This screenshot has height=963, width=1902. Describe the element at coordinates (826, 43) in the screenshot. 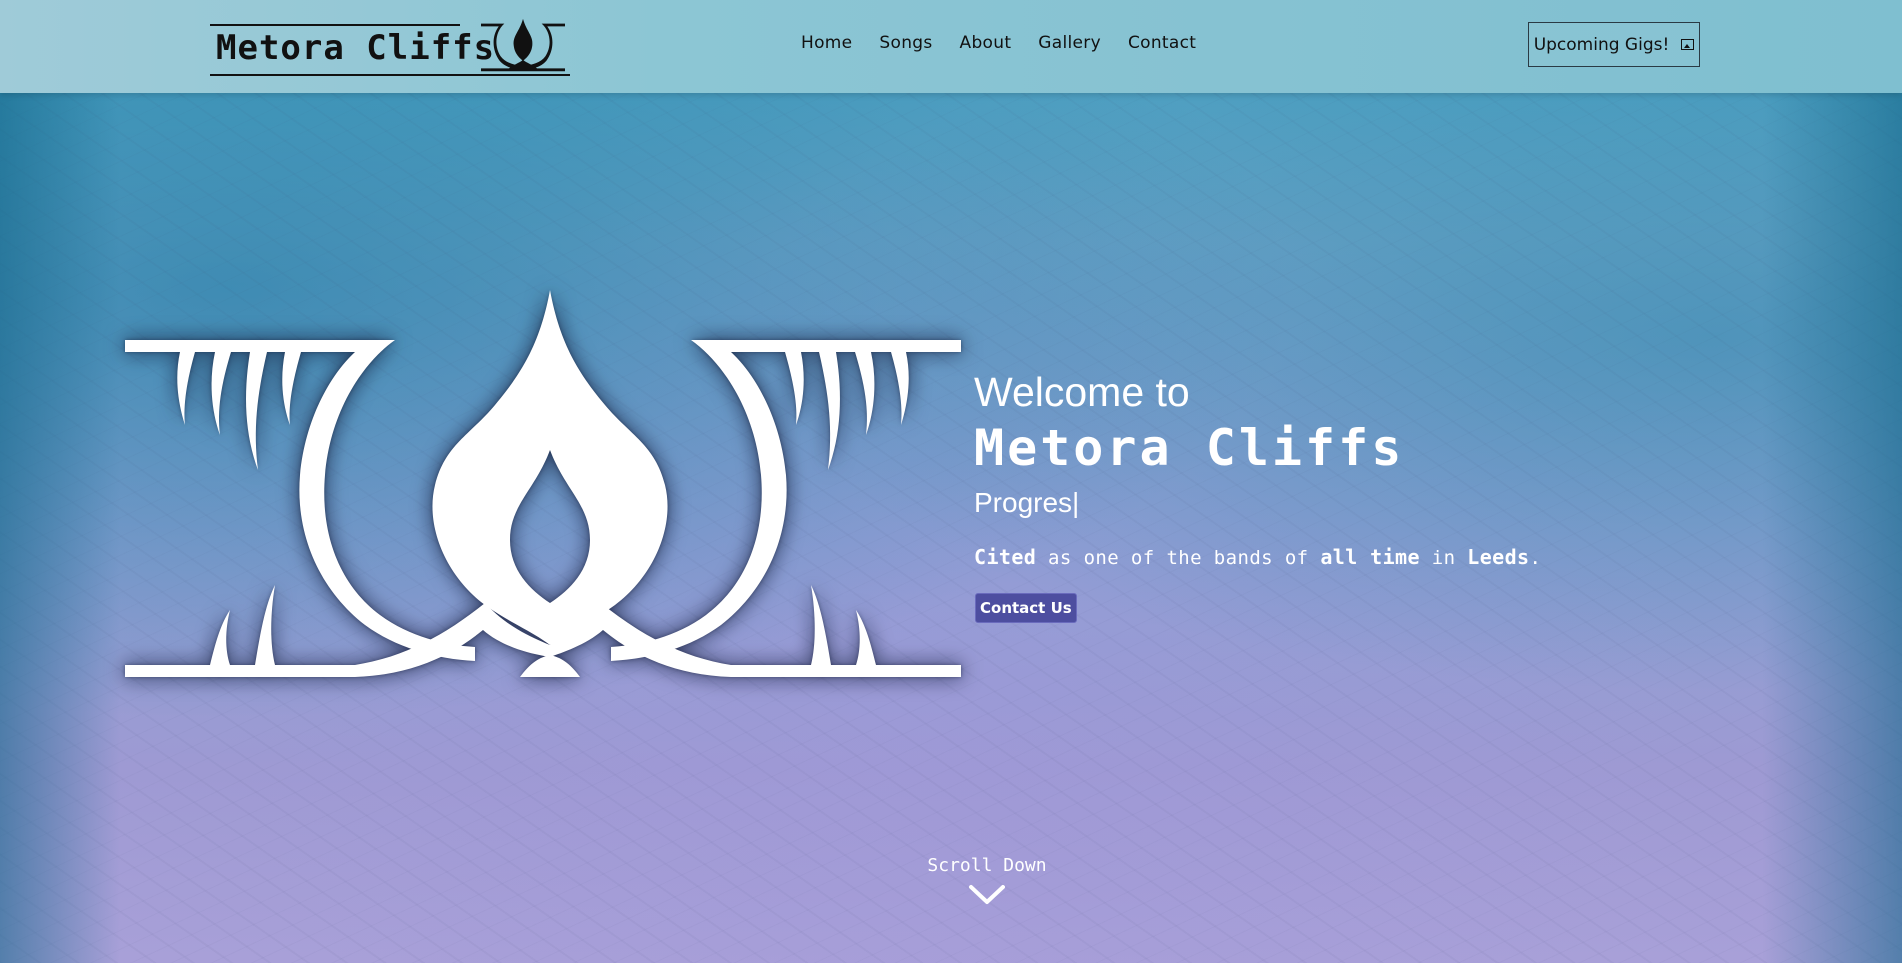

I see `nav-home: Home` at that location.